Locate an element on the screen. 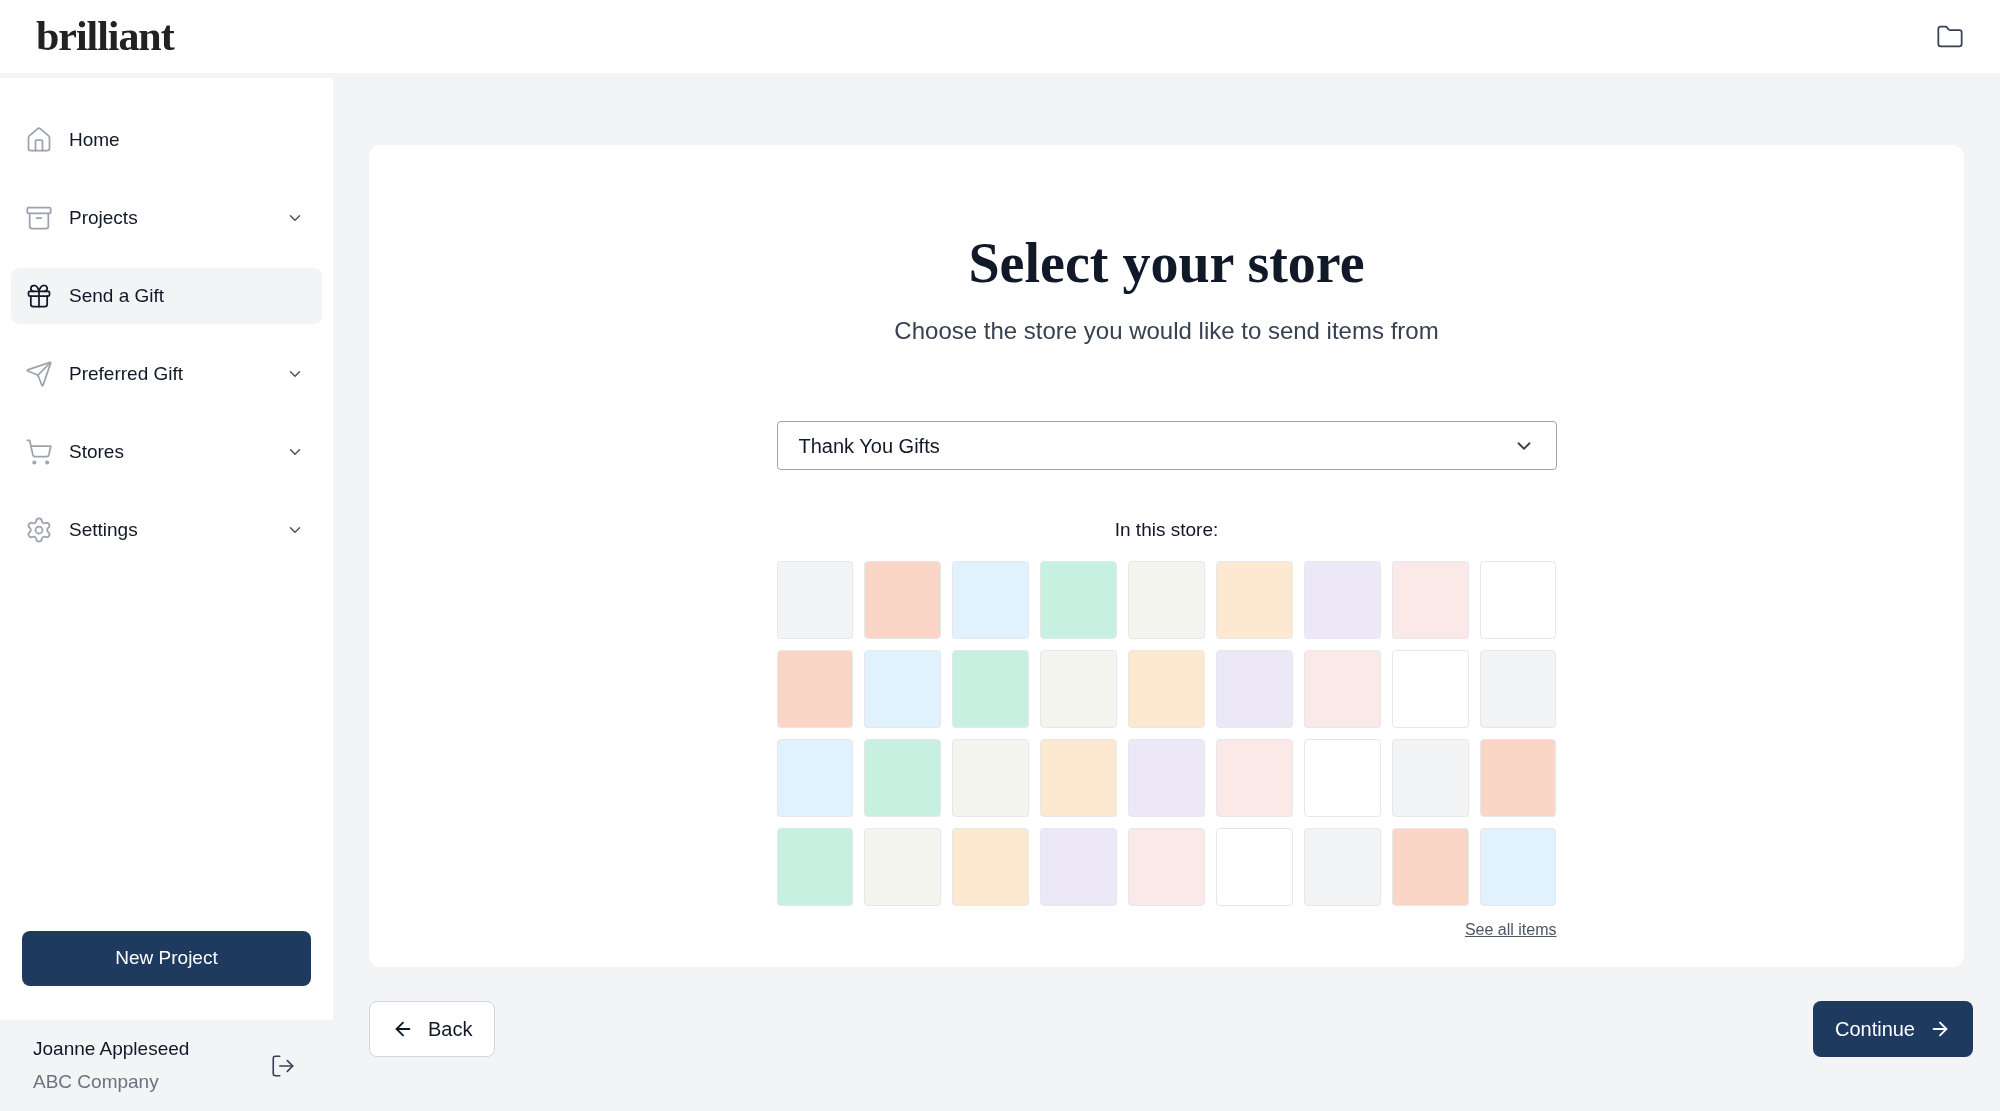  archive-icon is located at coordinates (39, 218).